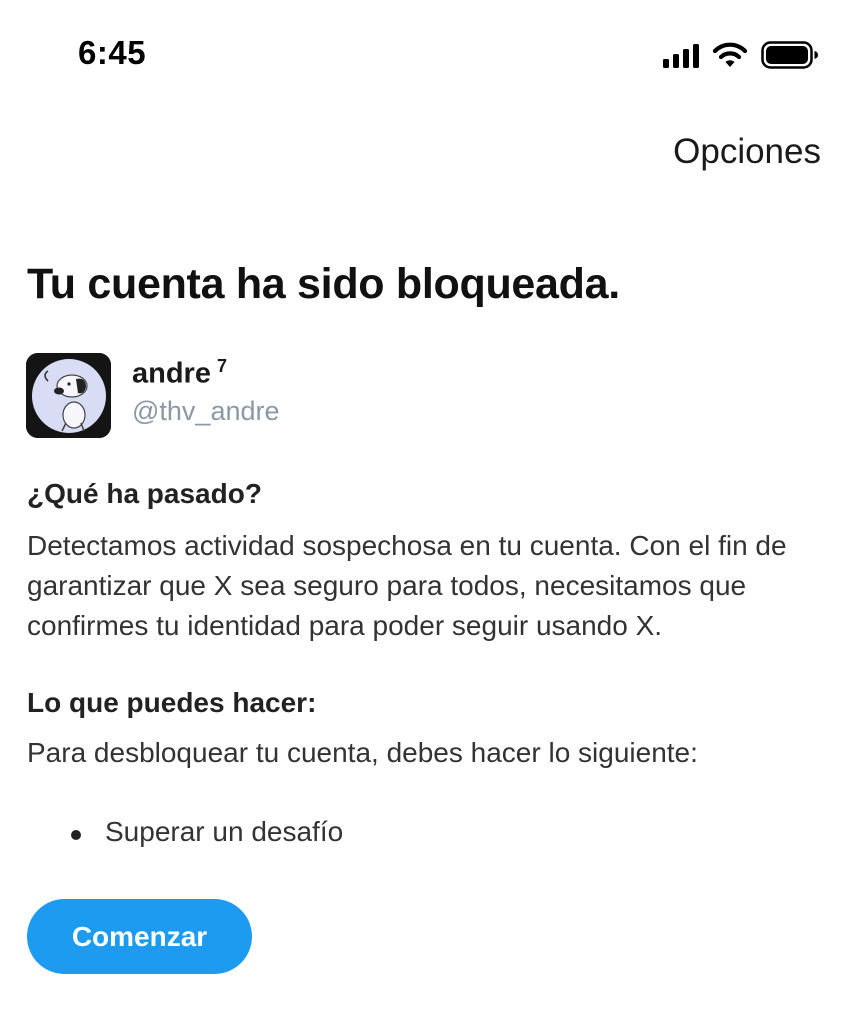 This screenshot has height=1024, width=857. I want to click on status-icons, so click(741, 55).